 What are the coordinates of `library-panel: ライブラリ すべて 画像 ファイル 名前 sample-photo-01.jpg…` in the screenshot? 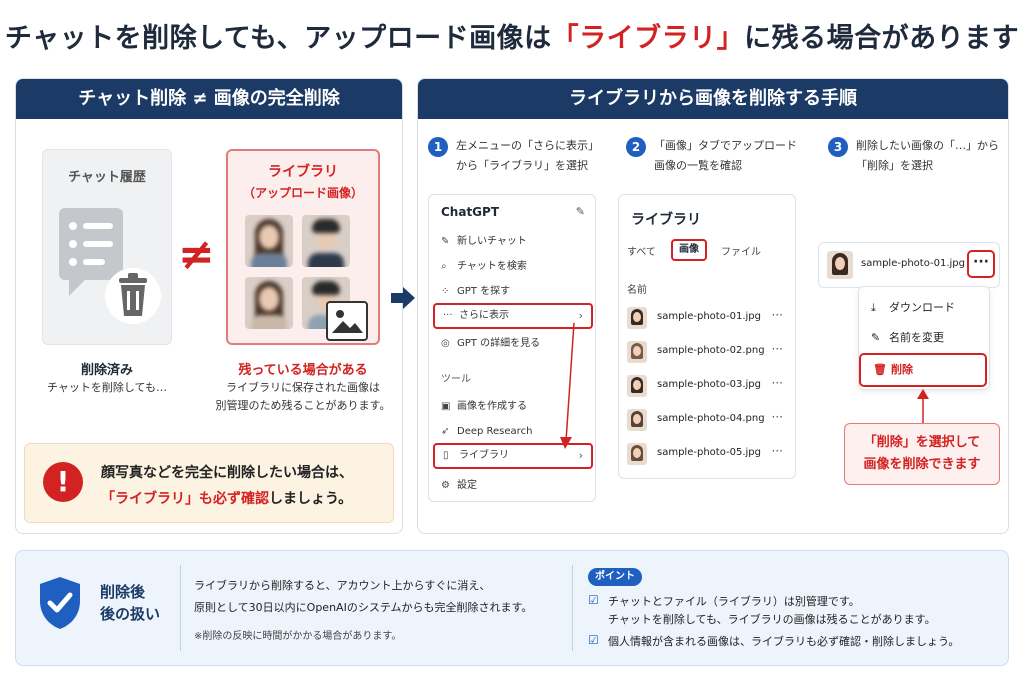 It's located at (707, 336).